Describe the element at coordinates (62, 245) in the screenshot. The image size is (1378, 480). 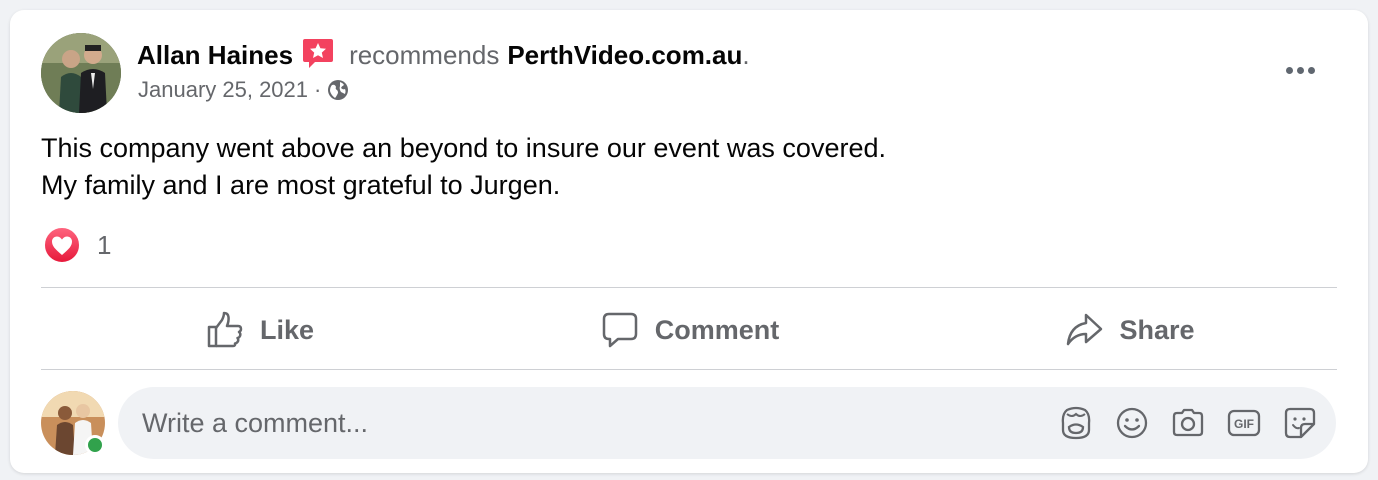
I see `love-reaction-icon` at that location.